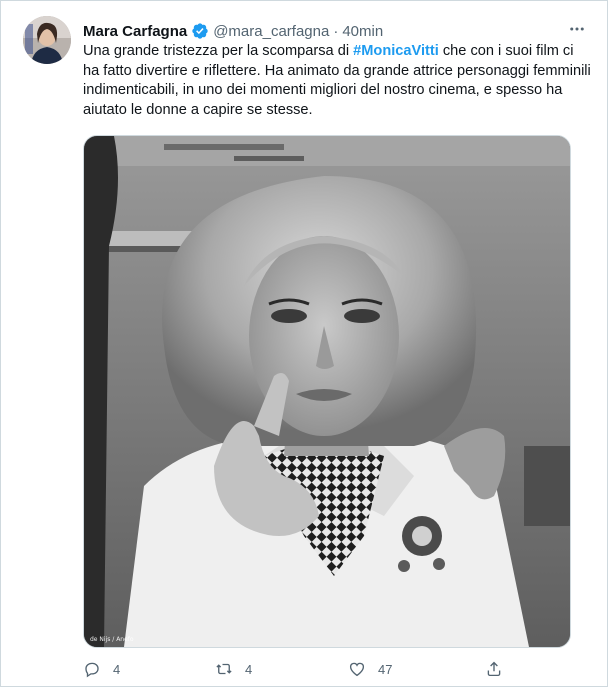 This screenshot has height=687, width=608. I want to click on action-bar: 4 4 47, so click(303, 669).